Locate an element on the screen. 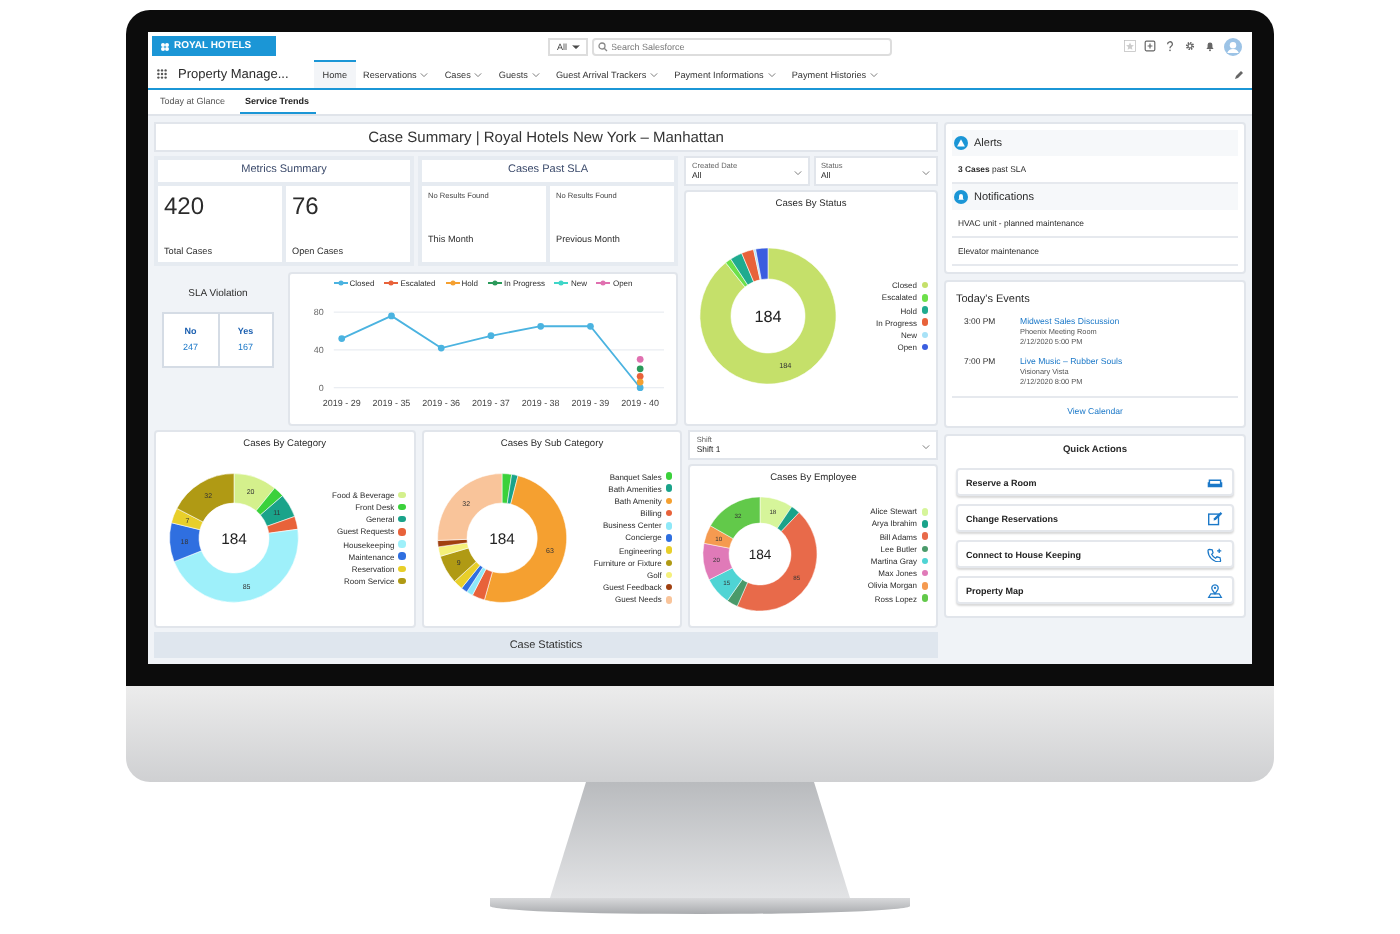 This screenshot has width=1400, height=934. pencil-icon is located at coordinates (1239, 74).